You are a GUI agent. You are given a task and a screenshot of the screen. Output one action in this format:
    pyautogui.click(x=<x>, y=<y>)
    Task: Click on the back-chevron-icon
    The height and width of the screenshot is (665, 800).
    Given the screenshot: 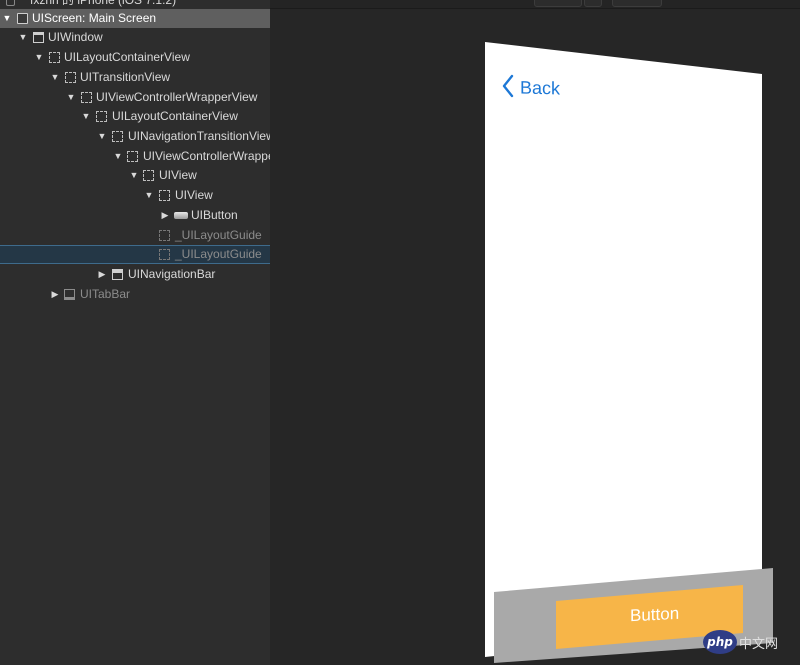 What is the action you would take?
    pyautogui.click(x=508, y=86)
    